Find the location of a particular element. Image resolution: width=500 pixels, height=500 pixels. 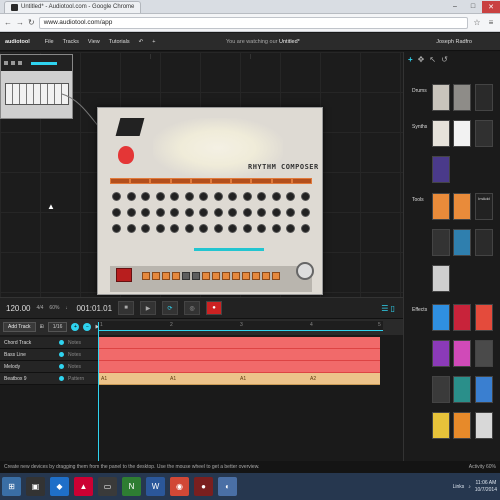

dropbox-icon: ◆ is located at coordinates (59, 486).